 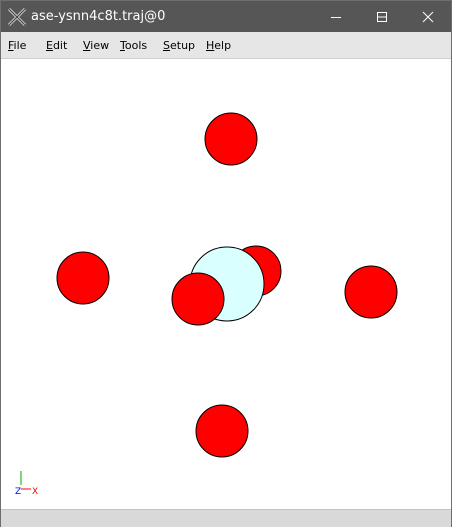 I want to click on close-icon, so click(x=428, y=16).